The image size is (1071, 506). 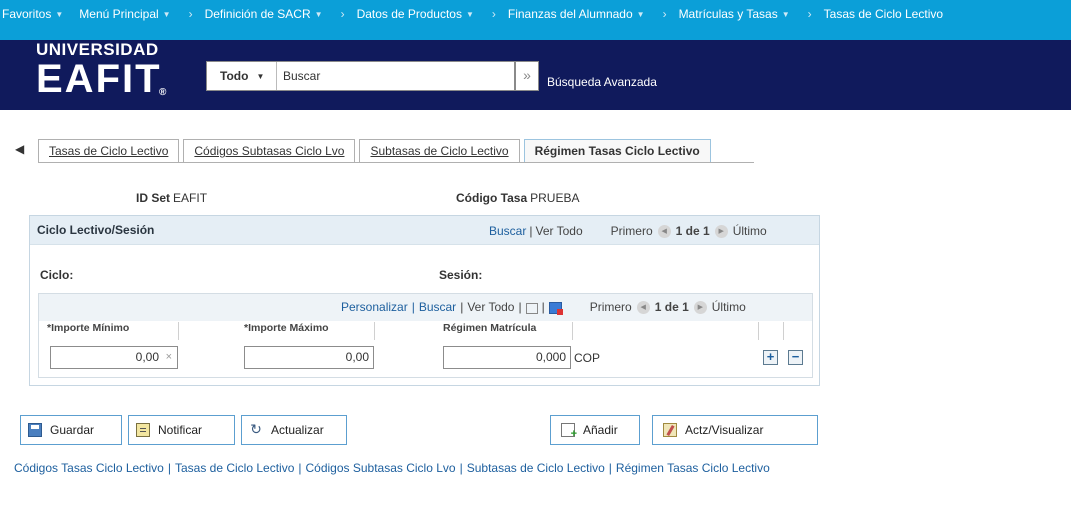 I want to click on download-excel-icon, so click(x=555, y=308).